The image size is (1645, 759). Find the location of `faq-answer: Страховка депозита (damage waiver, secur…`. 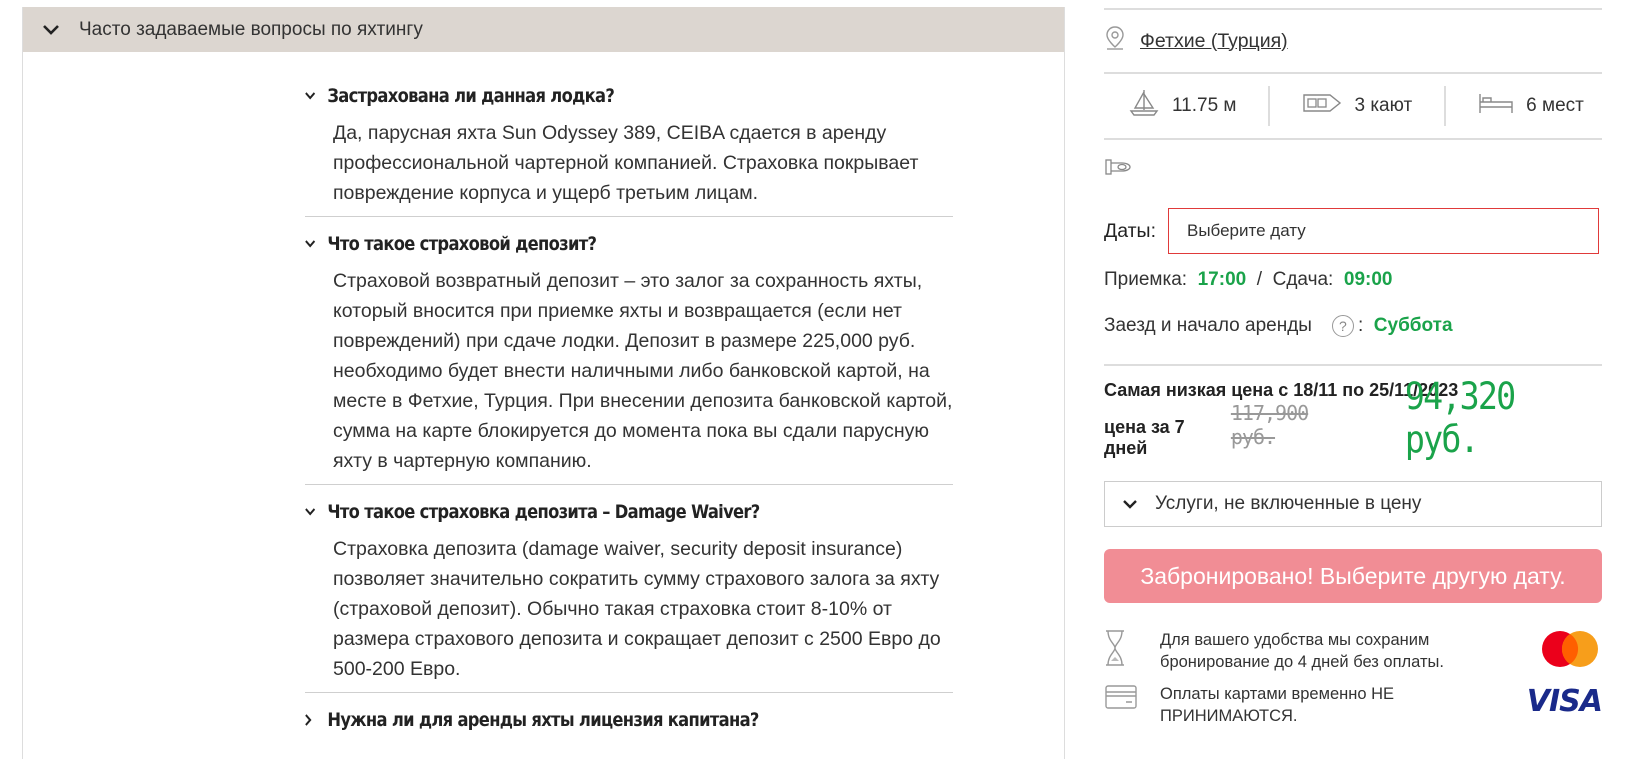

faq-answer: Страховка депозита (damage waiver, secur… is located at coordinates (637, 609).